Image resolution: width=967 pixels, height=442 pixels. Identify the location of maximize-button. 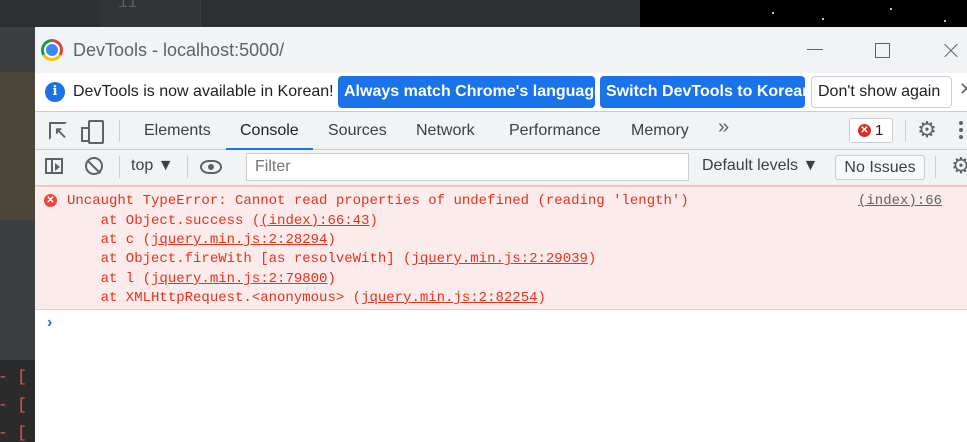
(882, 50).